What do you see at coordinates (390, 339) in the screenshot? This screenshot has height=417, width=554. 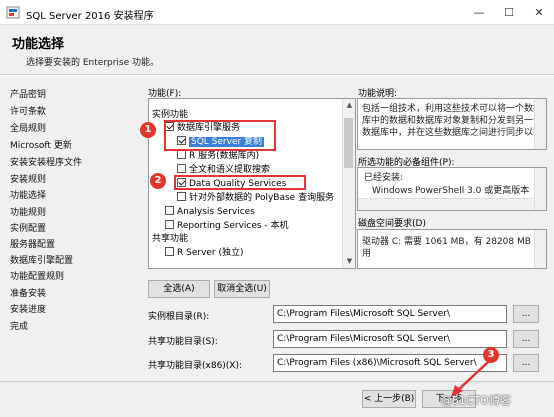 I see `shared-dir-input: C:\Program Files\Microsoft SQL Server\` at bounding box center [390, 339].